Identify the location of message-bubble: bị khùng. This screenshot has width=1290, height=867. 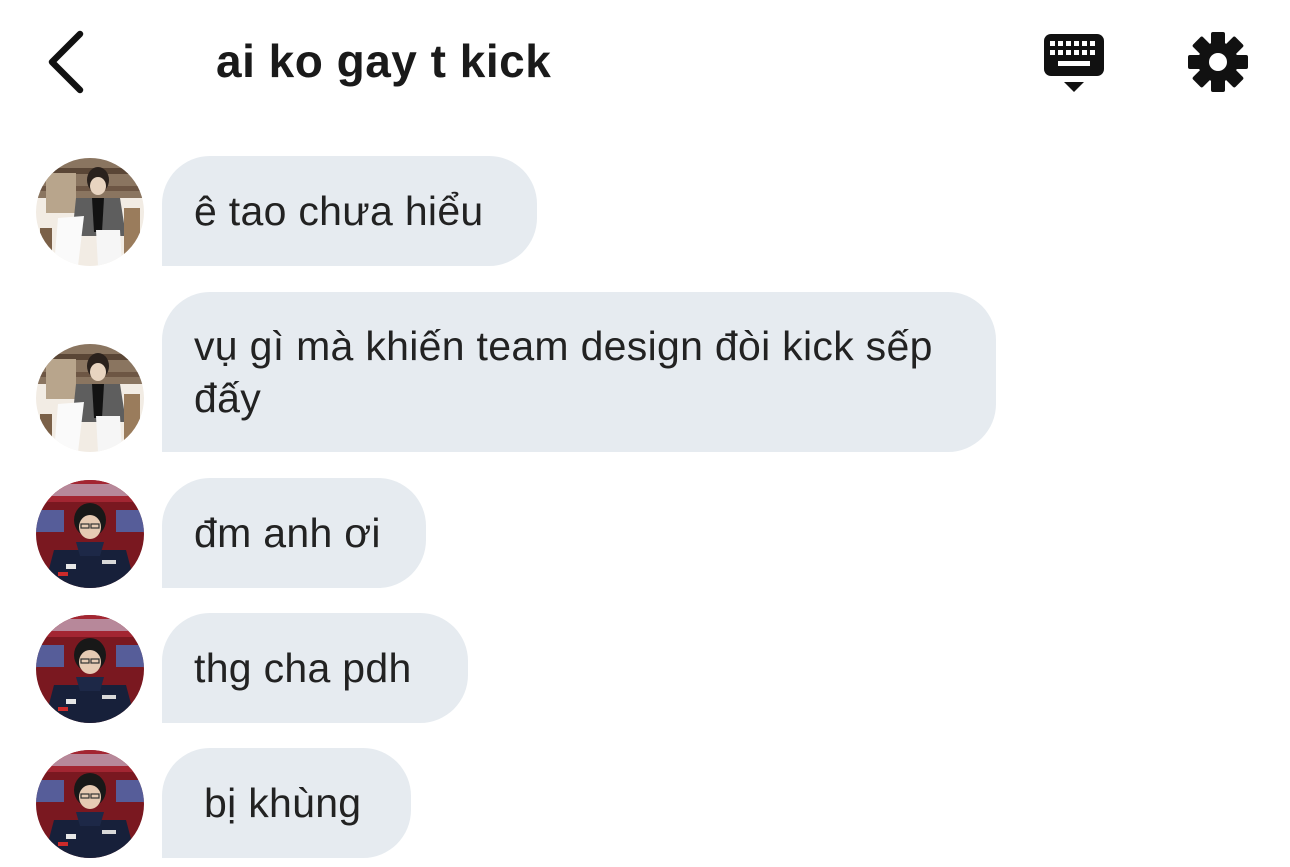
(286, 803).